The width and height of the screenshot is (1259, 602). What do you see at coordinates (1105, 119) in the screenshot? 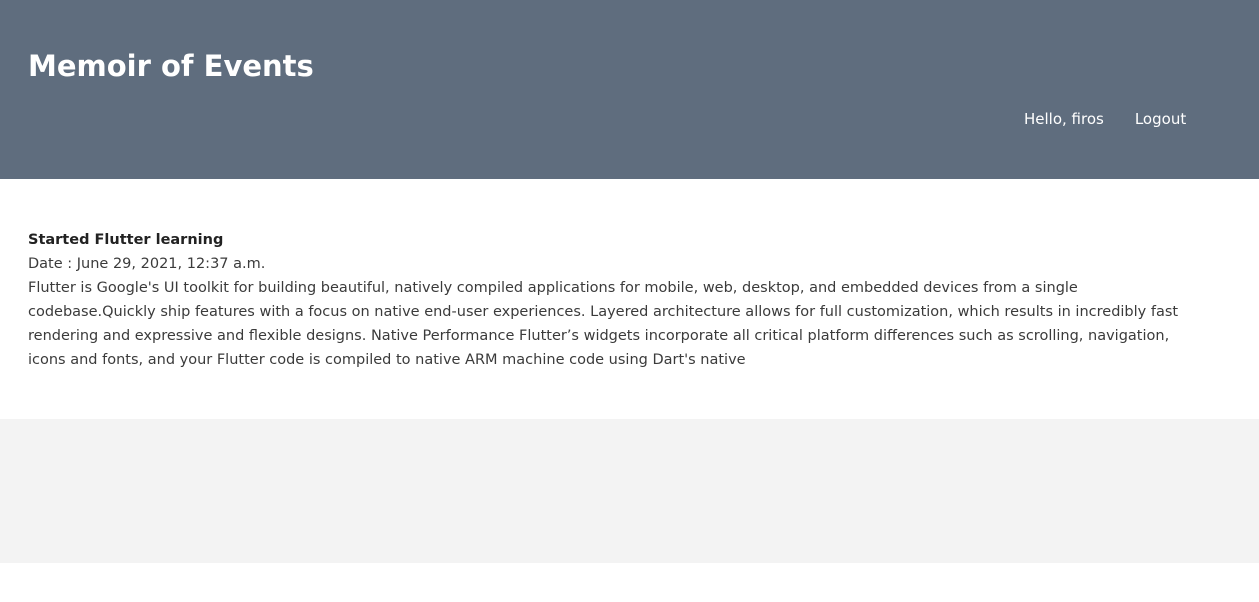
I see `user-nav: Hello, firos Logout` at bounding box center [1105, 119].